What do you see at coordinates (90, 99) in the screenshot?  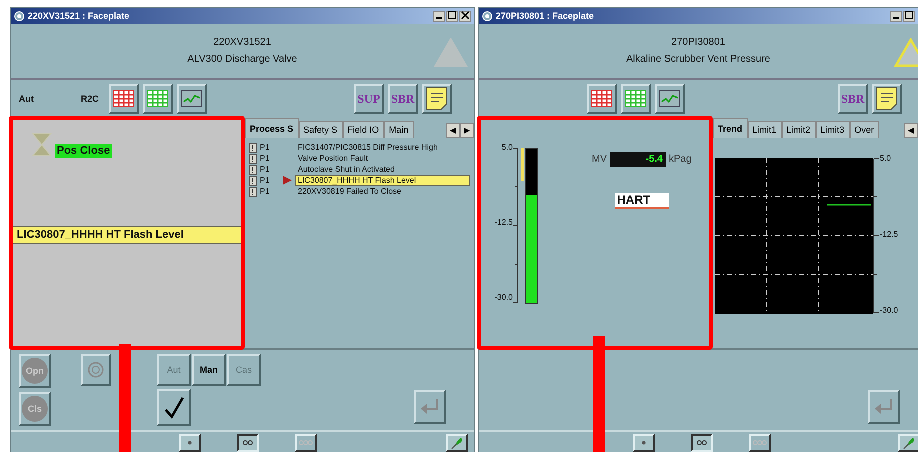 I see `mode-label: R2C` at bounding box center [90, 99].